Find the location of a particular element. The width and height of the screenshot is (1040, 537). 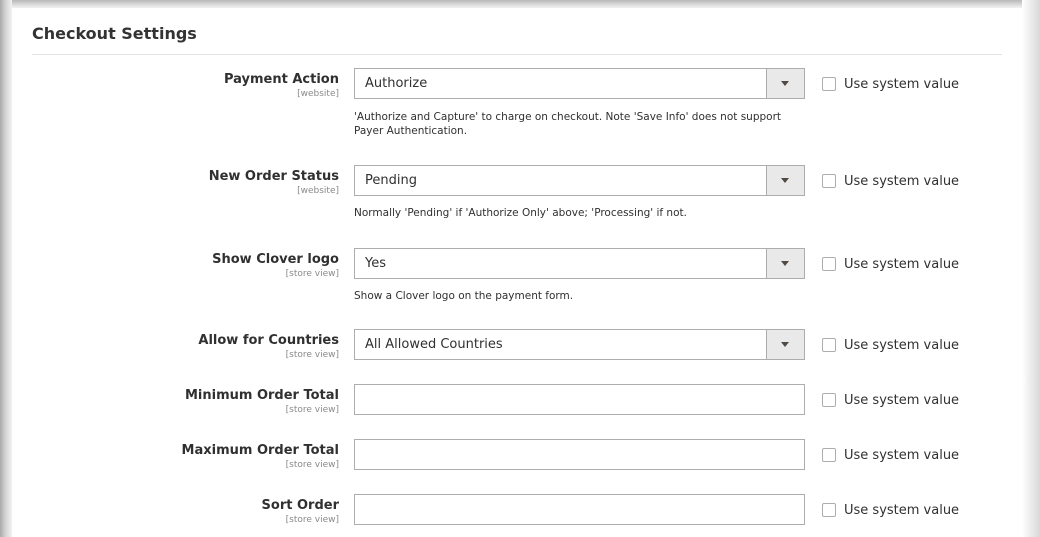

field-label: New Order Status is located at coordinates (273, 176).